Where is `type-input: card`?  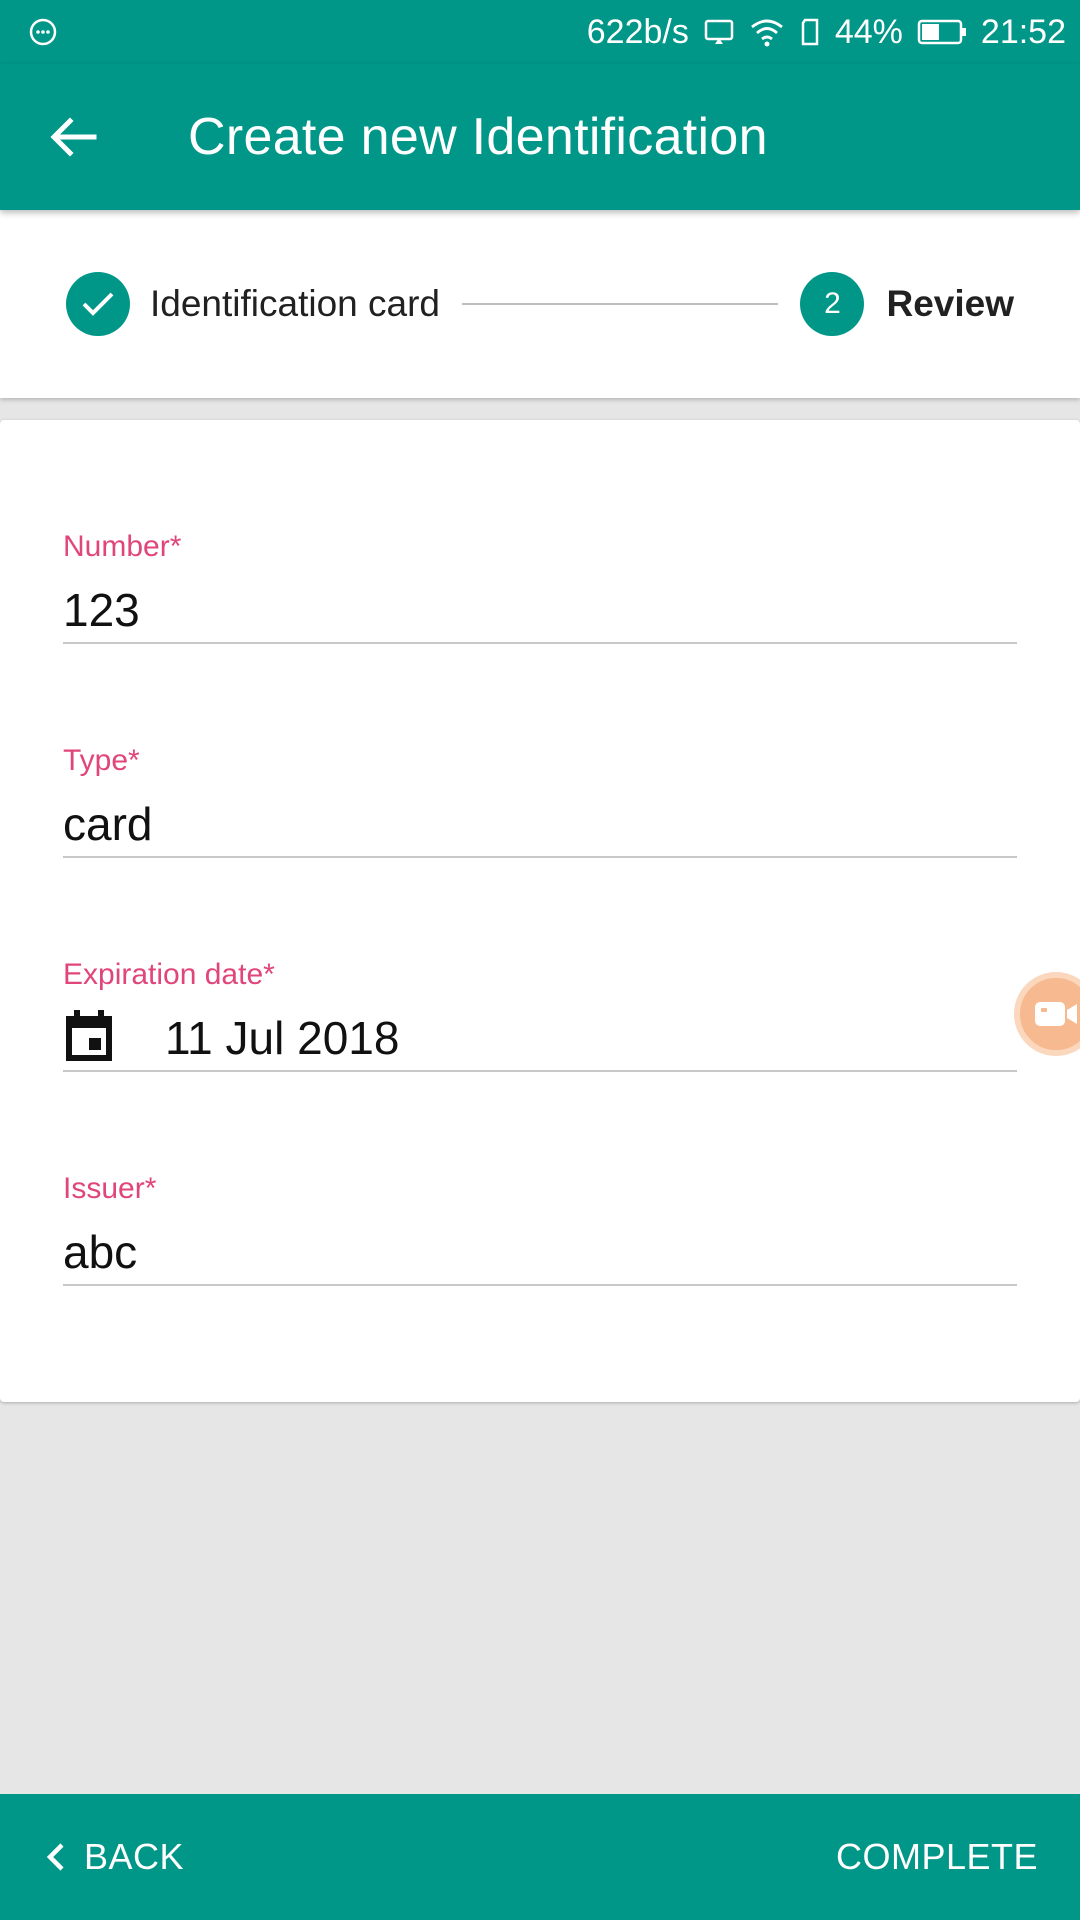
type-input: card is located at coordinates (540, 821).